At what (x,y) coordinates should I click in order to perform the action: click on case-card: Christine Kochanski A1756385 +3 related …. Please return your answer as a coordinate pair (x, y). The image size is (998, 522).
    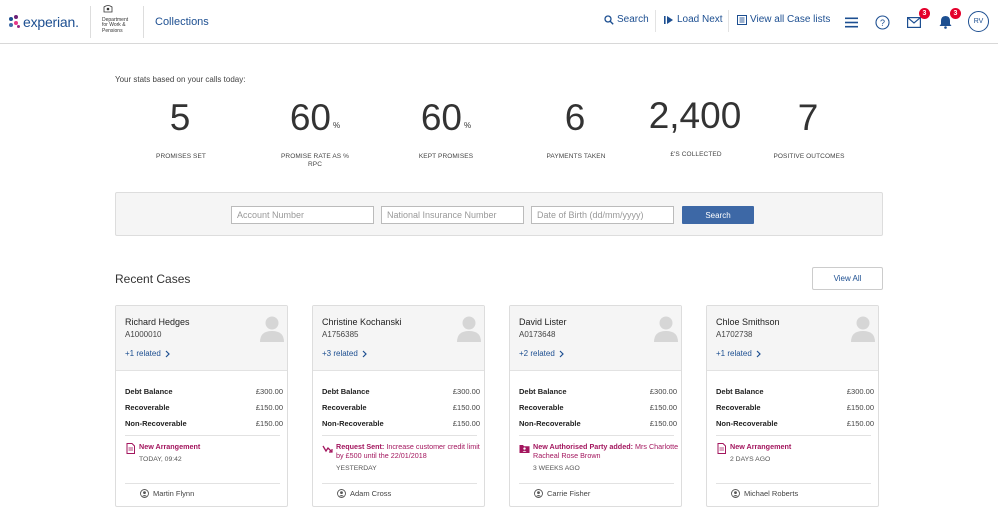
    Looking at the image, I should click on (398, 406).